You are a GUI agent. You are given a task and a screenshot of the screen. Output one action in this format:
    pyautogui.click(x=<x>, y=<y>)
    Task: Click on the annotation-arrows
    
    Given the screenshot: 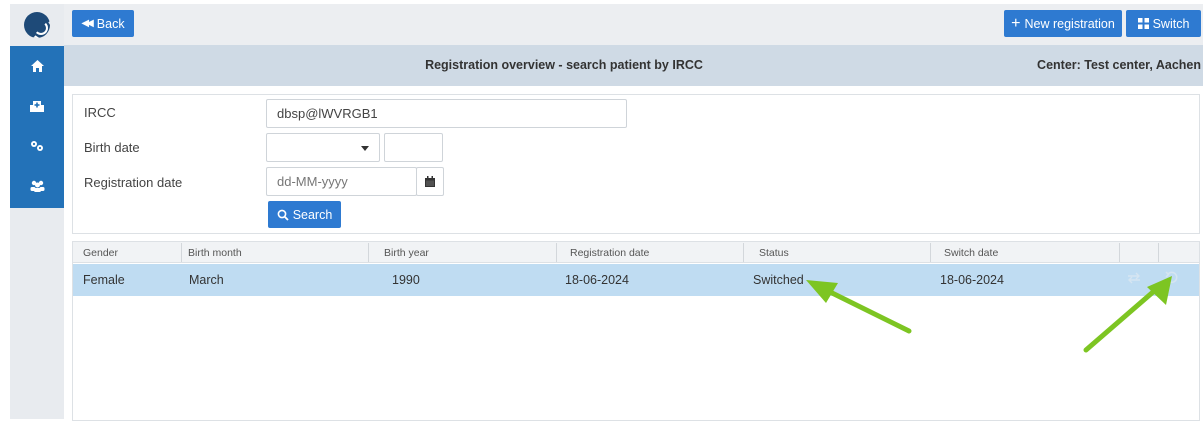 What is the action you would take?
    pyautogui.click(x=989, y=314)
    